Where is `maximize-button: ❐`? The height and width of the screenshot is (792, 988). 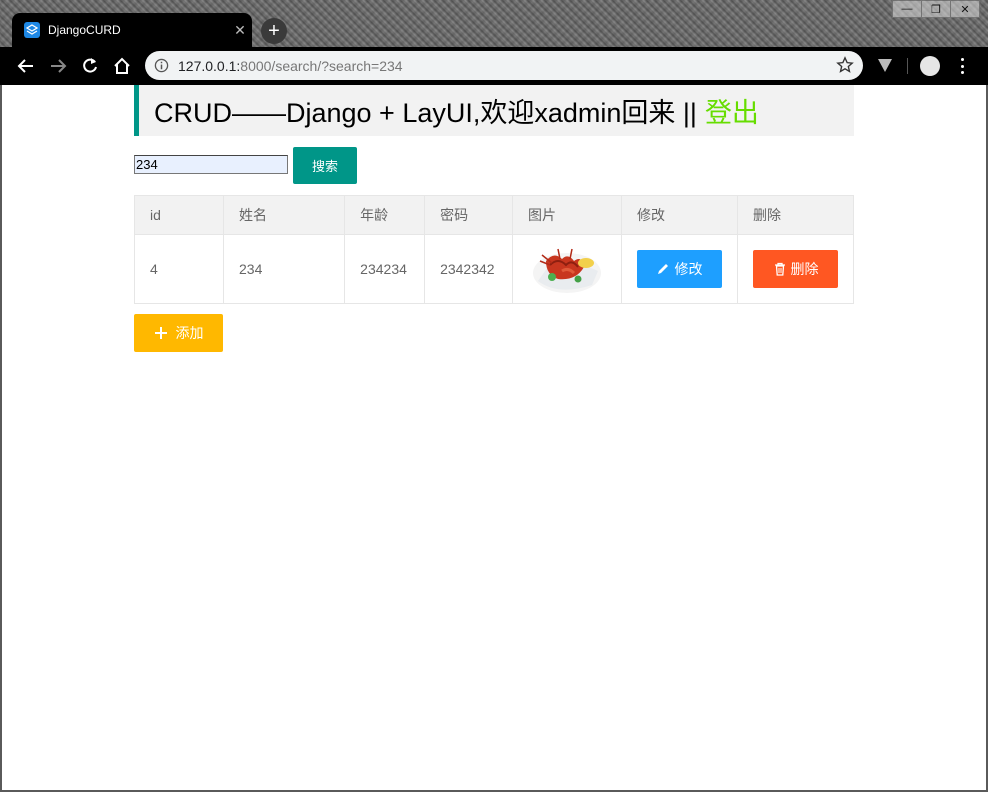
maximize-button: ❐ is located at coordinates (936, 9).